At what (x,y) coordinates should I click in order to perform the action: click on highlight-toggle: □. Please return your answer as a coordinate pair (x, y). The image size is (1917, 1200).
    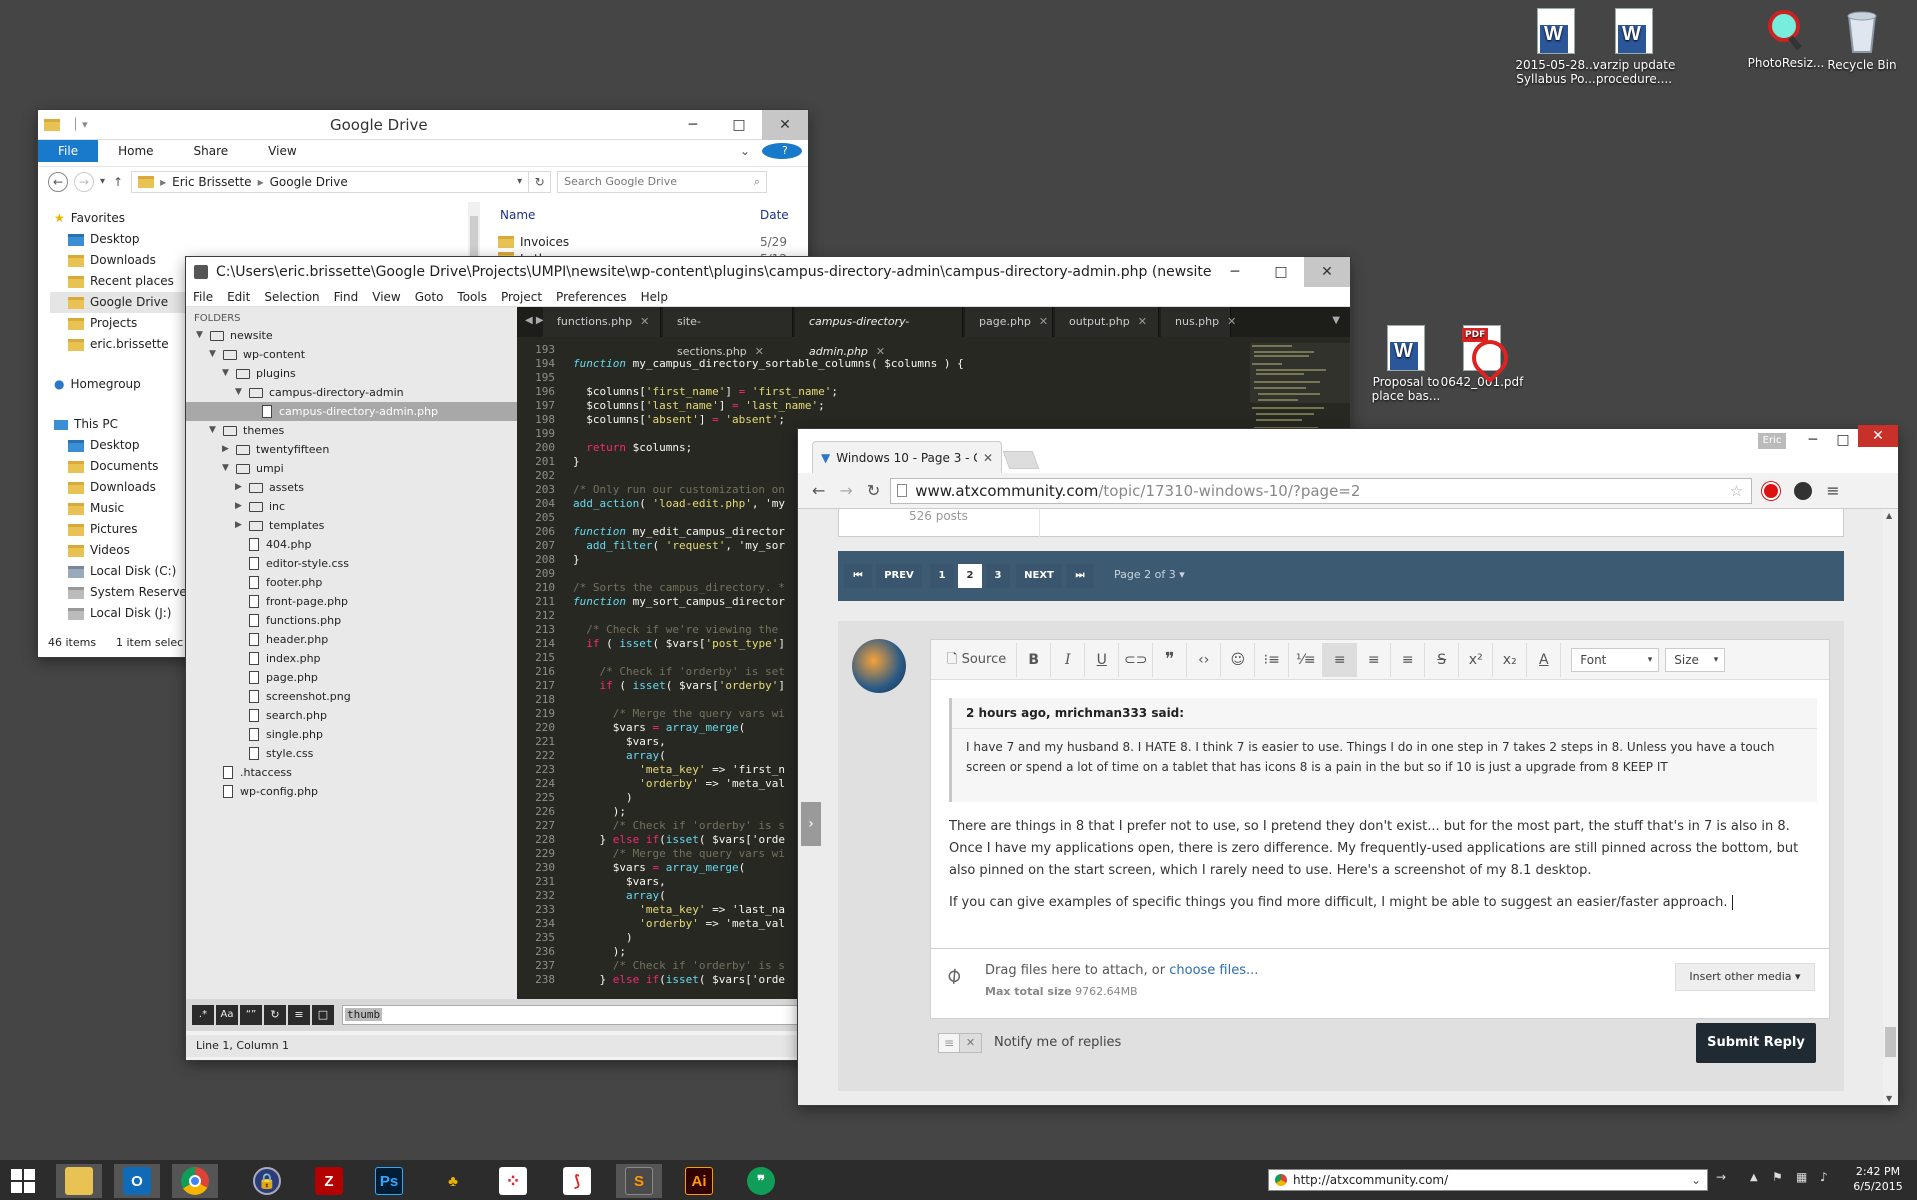
    Looking at the image, I should click on (323, 1015).